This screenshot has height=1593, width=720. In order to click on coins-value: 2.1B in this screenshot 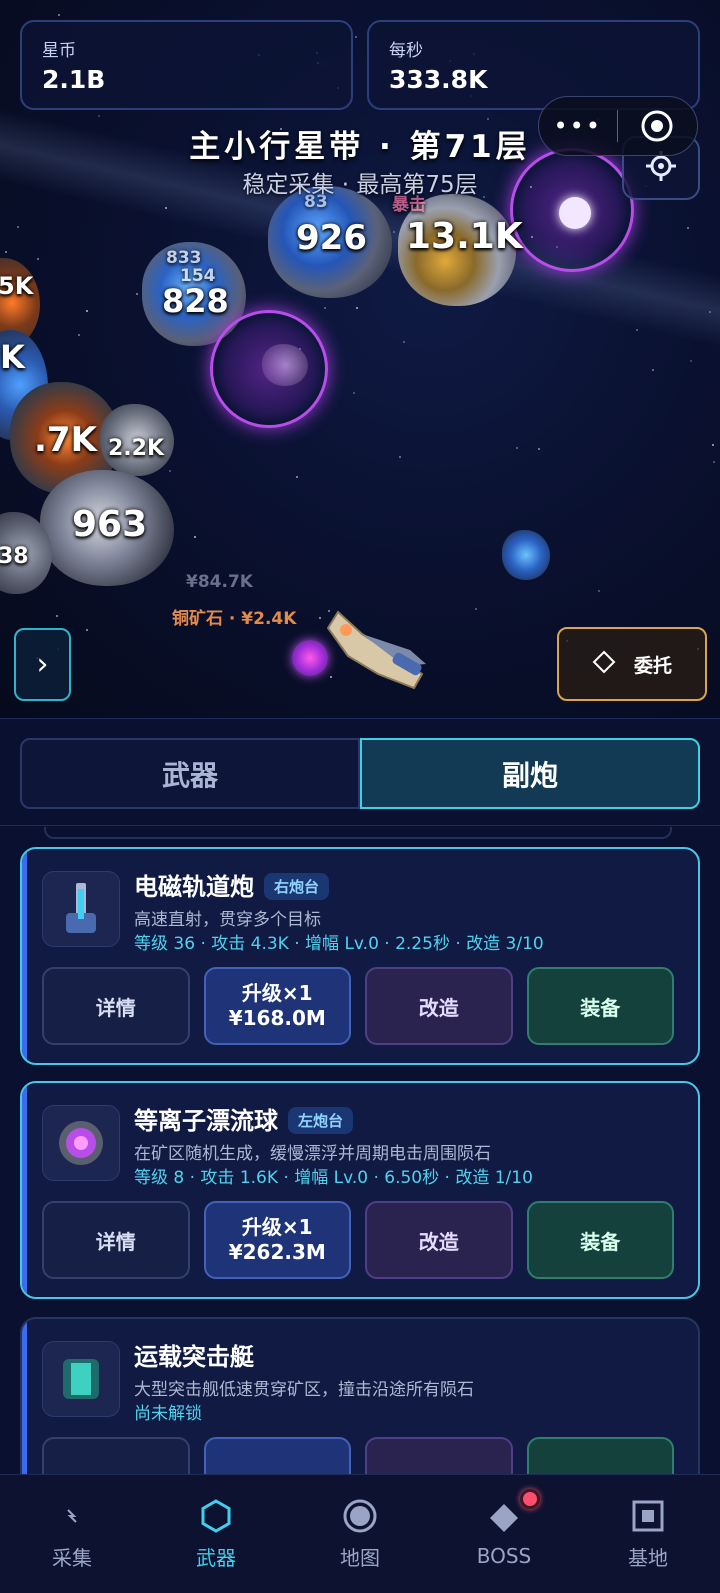, I will do `click(74, 79)`.